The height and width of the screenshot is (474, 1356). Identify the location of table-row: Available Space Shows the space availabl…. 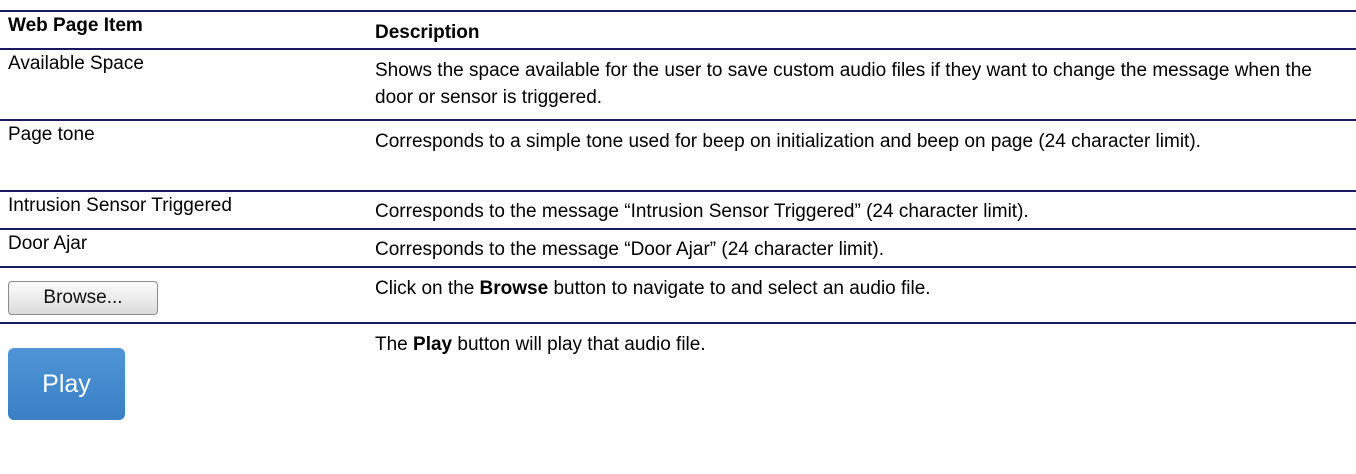
(678, 83).